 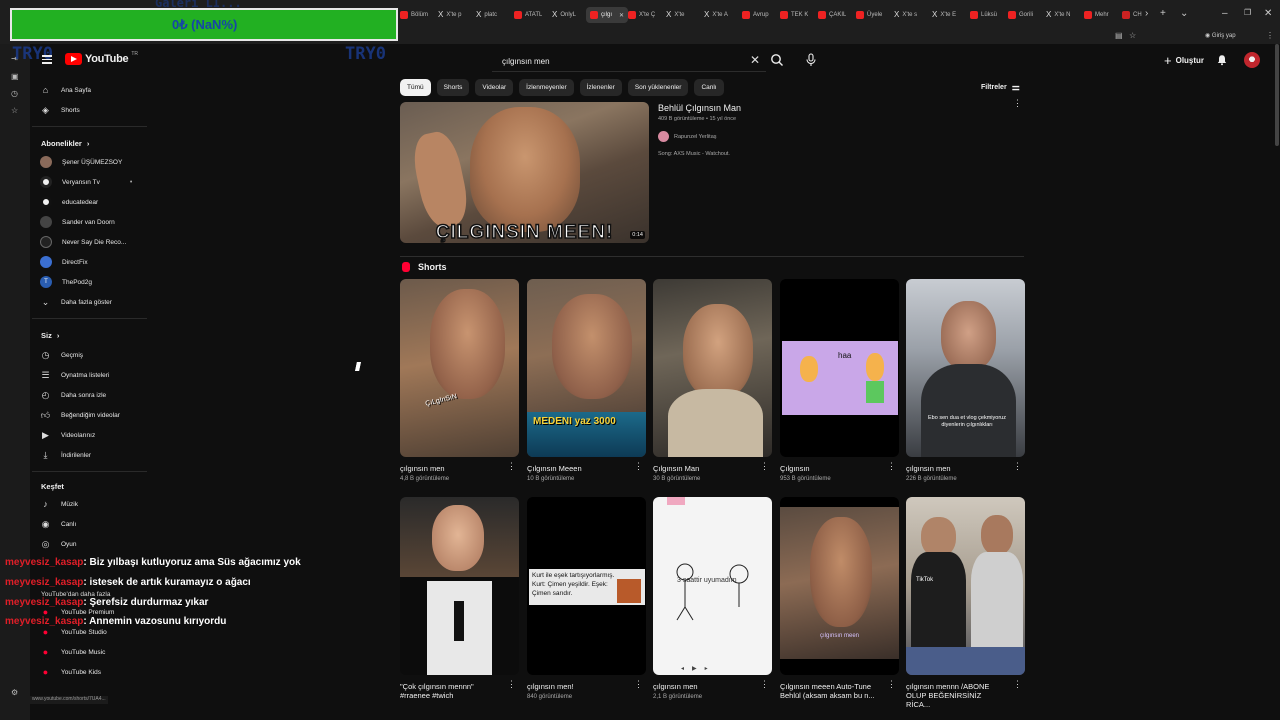 What do you see at coordinates (528, 15) in the screenshot?
I see `browser-tab: ATATL` at bounding box center [528, 15].